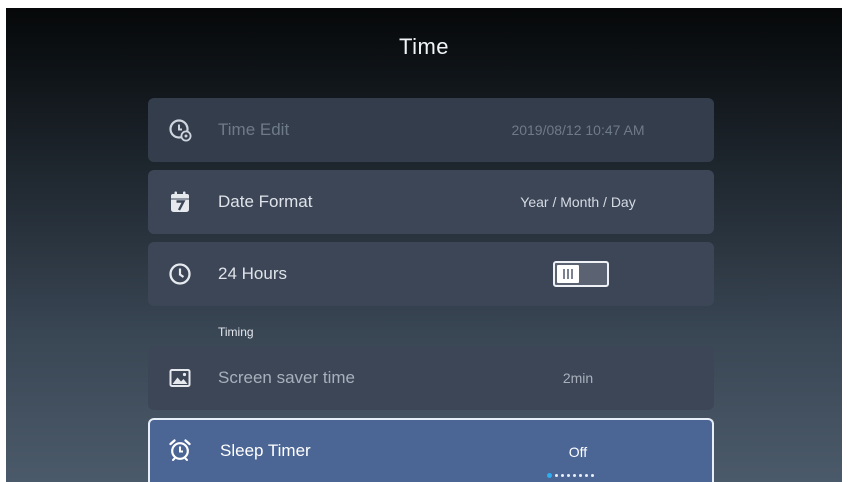 This screenshot has width=848, height=482. Describe the element at coordinates (424, 46) in the screenshot. I see `page-title: Time` at that location.